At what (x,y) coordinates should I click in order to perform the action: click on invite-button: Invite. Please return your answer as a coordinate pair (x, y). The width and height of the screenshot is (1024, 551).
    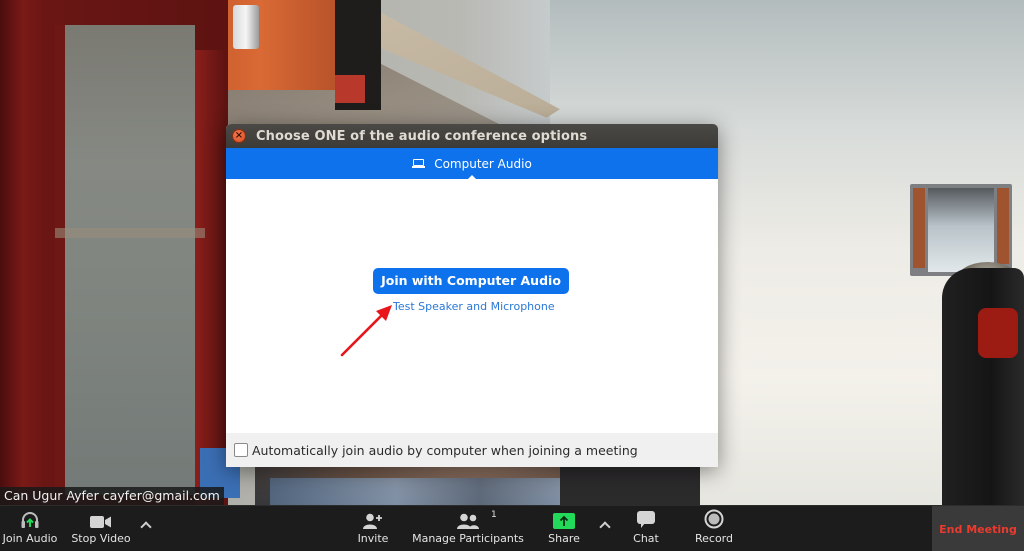
    Looking at the image, I should click on (373, 528).